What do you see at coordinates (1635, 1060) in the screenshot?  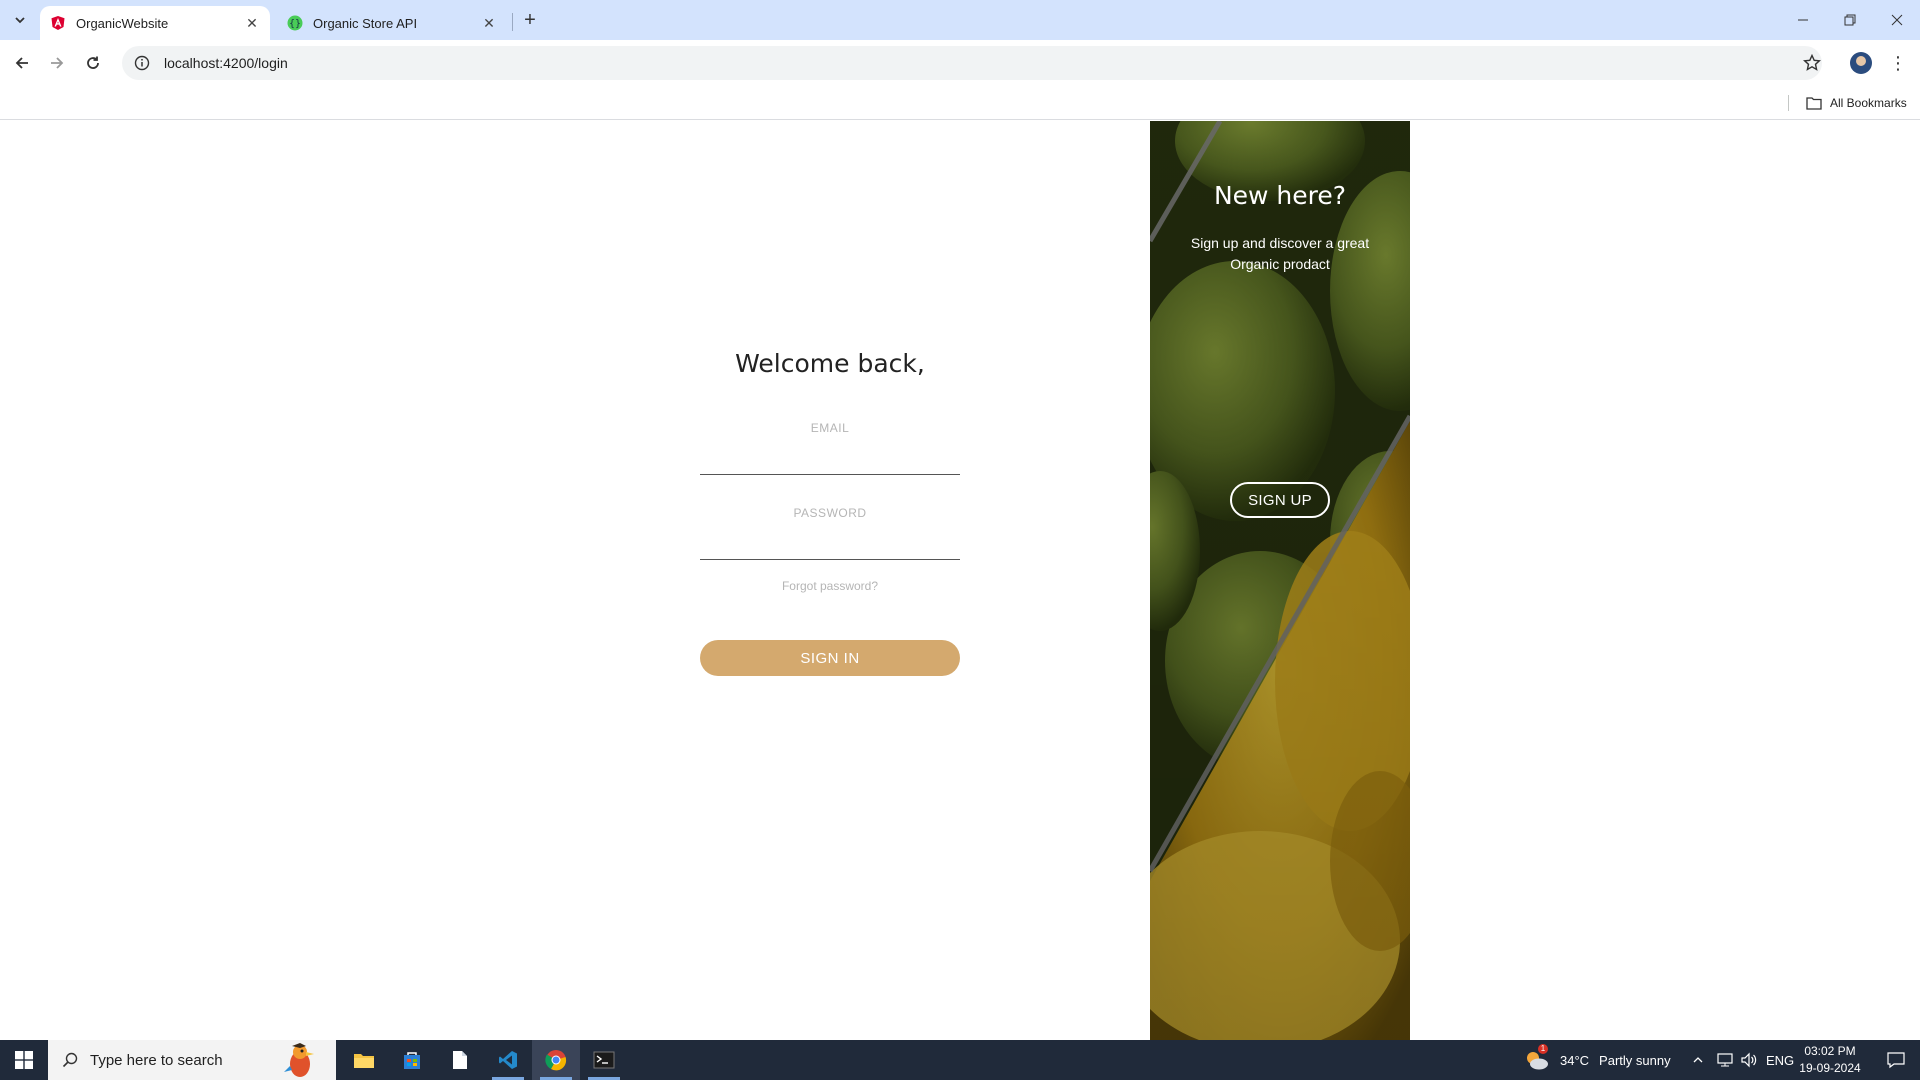 I see `weather-condition: Partly sunny` at bounding box center [1635, 1060].